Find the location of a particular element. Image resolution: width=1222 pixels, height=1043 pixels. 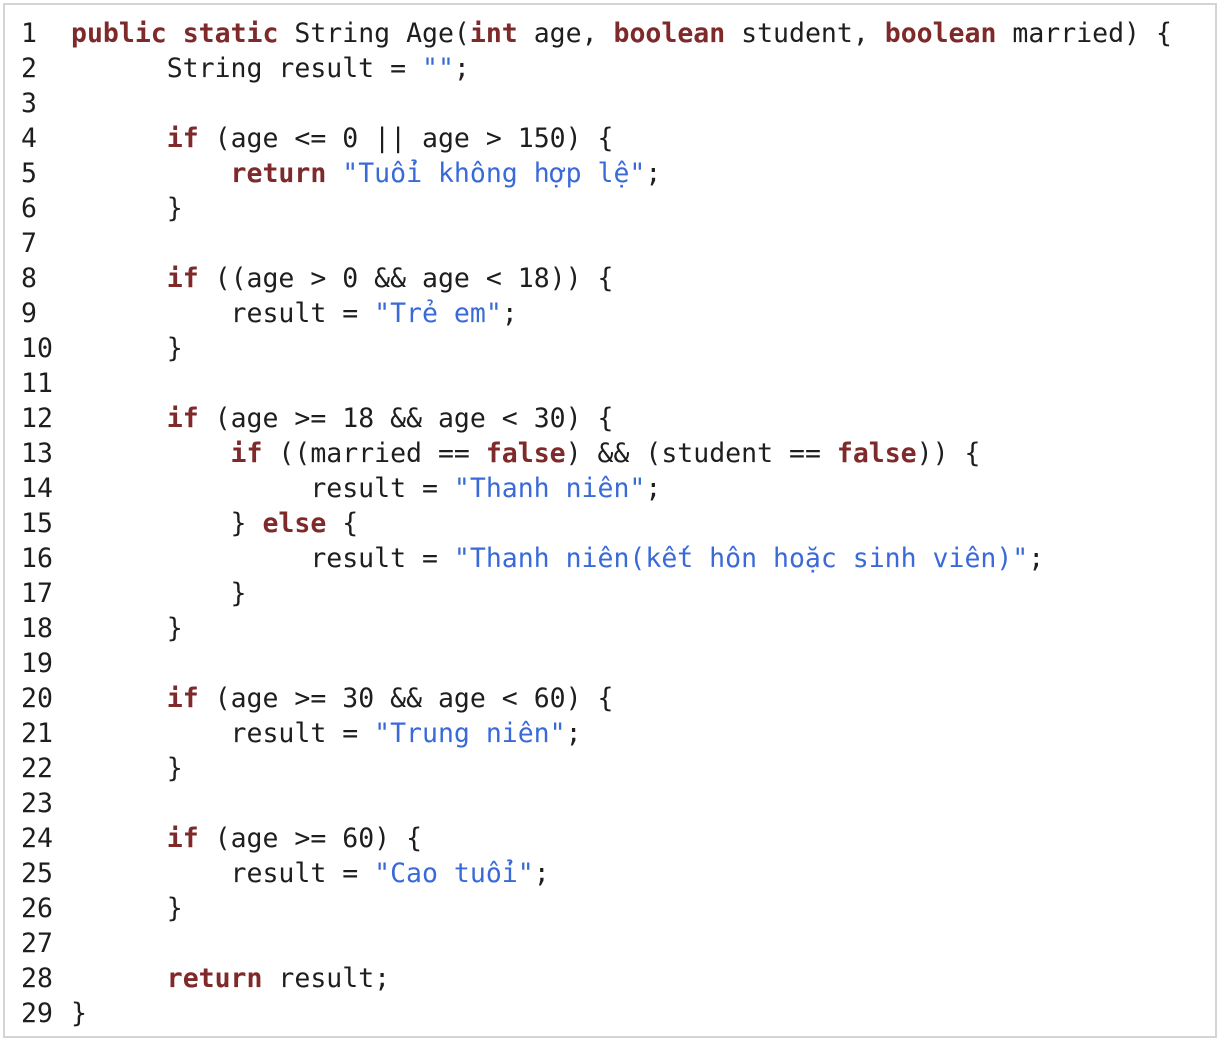

code-text: result = "Cao tuổi"; is located at coordinates (310, 873).